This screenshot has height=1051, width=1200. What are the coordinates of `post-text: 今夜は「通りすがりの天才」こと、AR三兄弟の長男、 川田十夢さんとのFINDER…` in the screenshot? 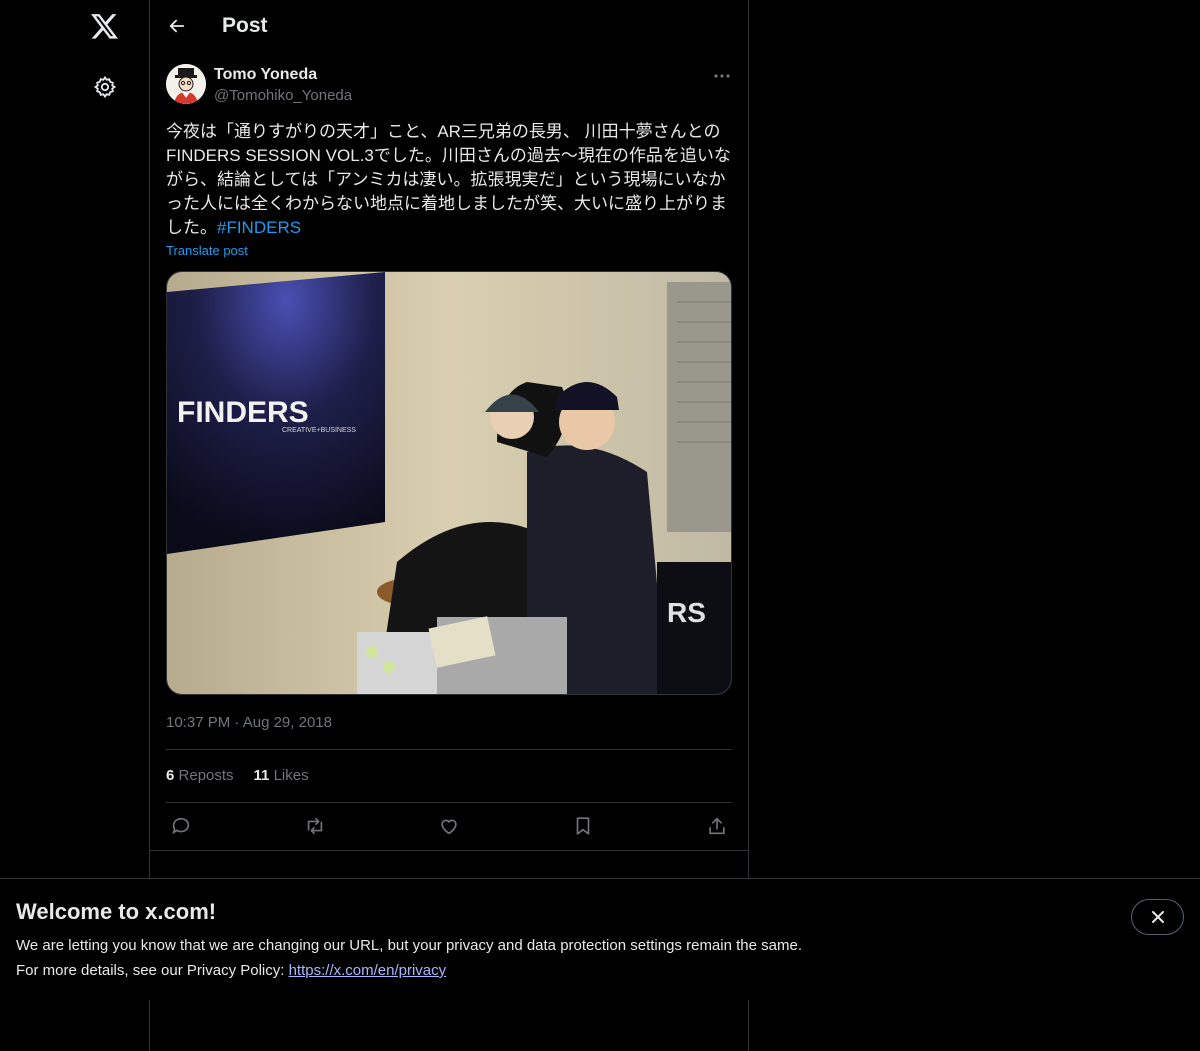 It's located at (451, 180).